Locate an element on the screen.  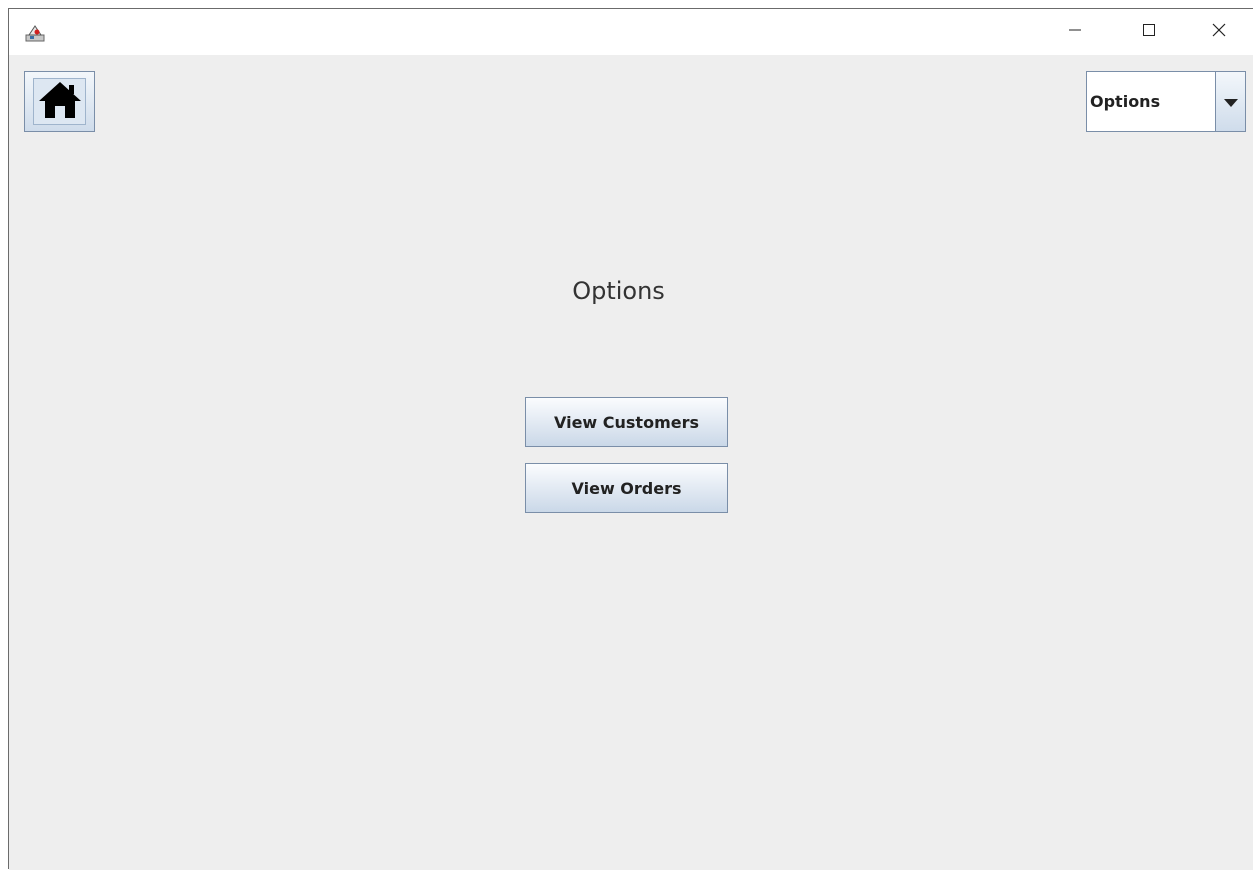
page-title: Options is located at coordinates (618, 291).